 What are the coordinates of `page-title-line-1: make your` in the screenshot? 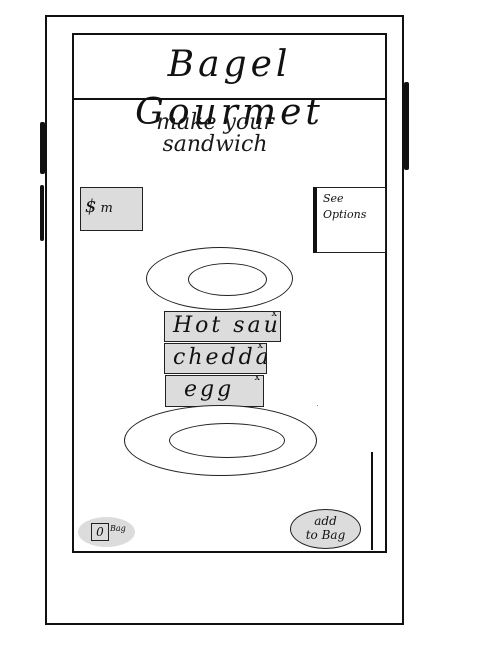 It's located at (215, 122).